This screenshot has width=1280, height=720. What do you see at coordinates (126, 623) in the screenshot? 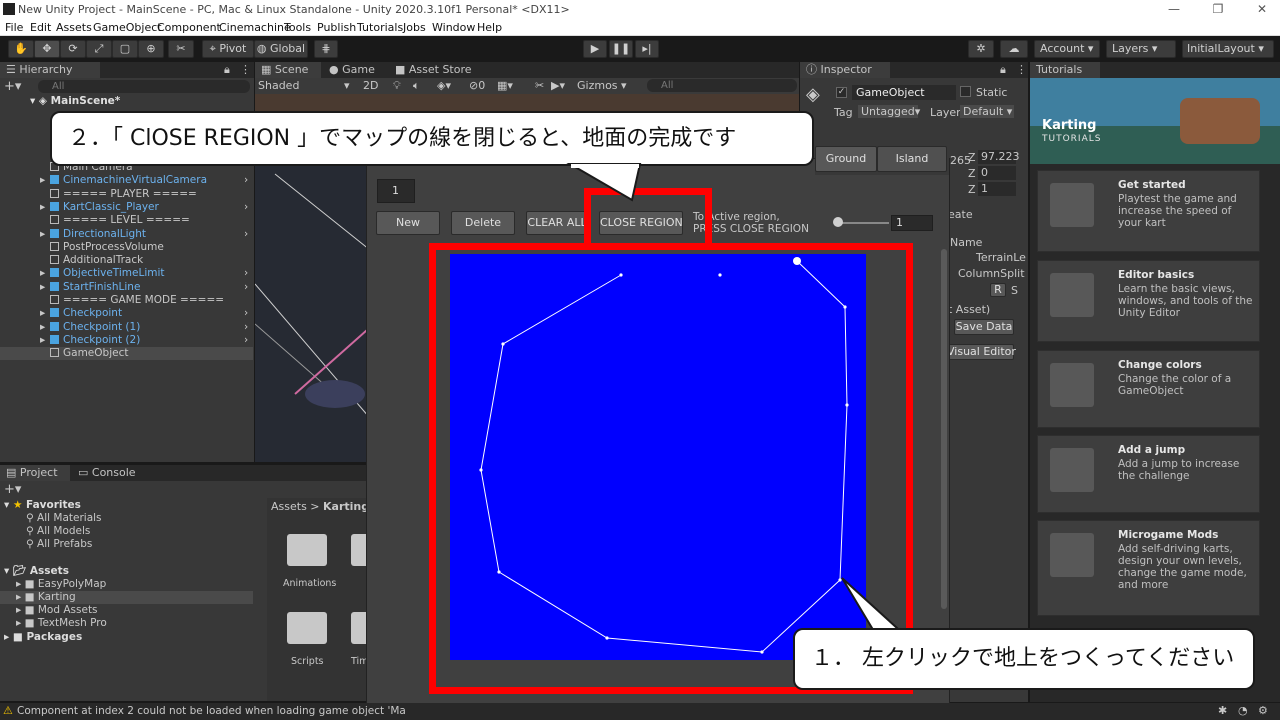
I see `asset-folder-row: ▸ ■ TextMesh Pro` at bounding box center [126, 623].